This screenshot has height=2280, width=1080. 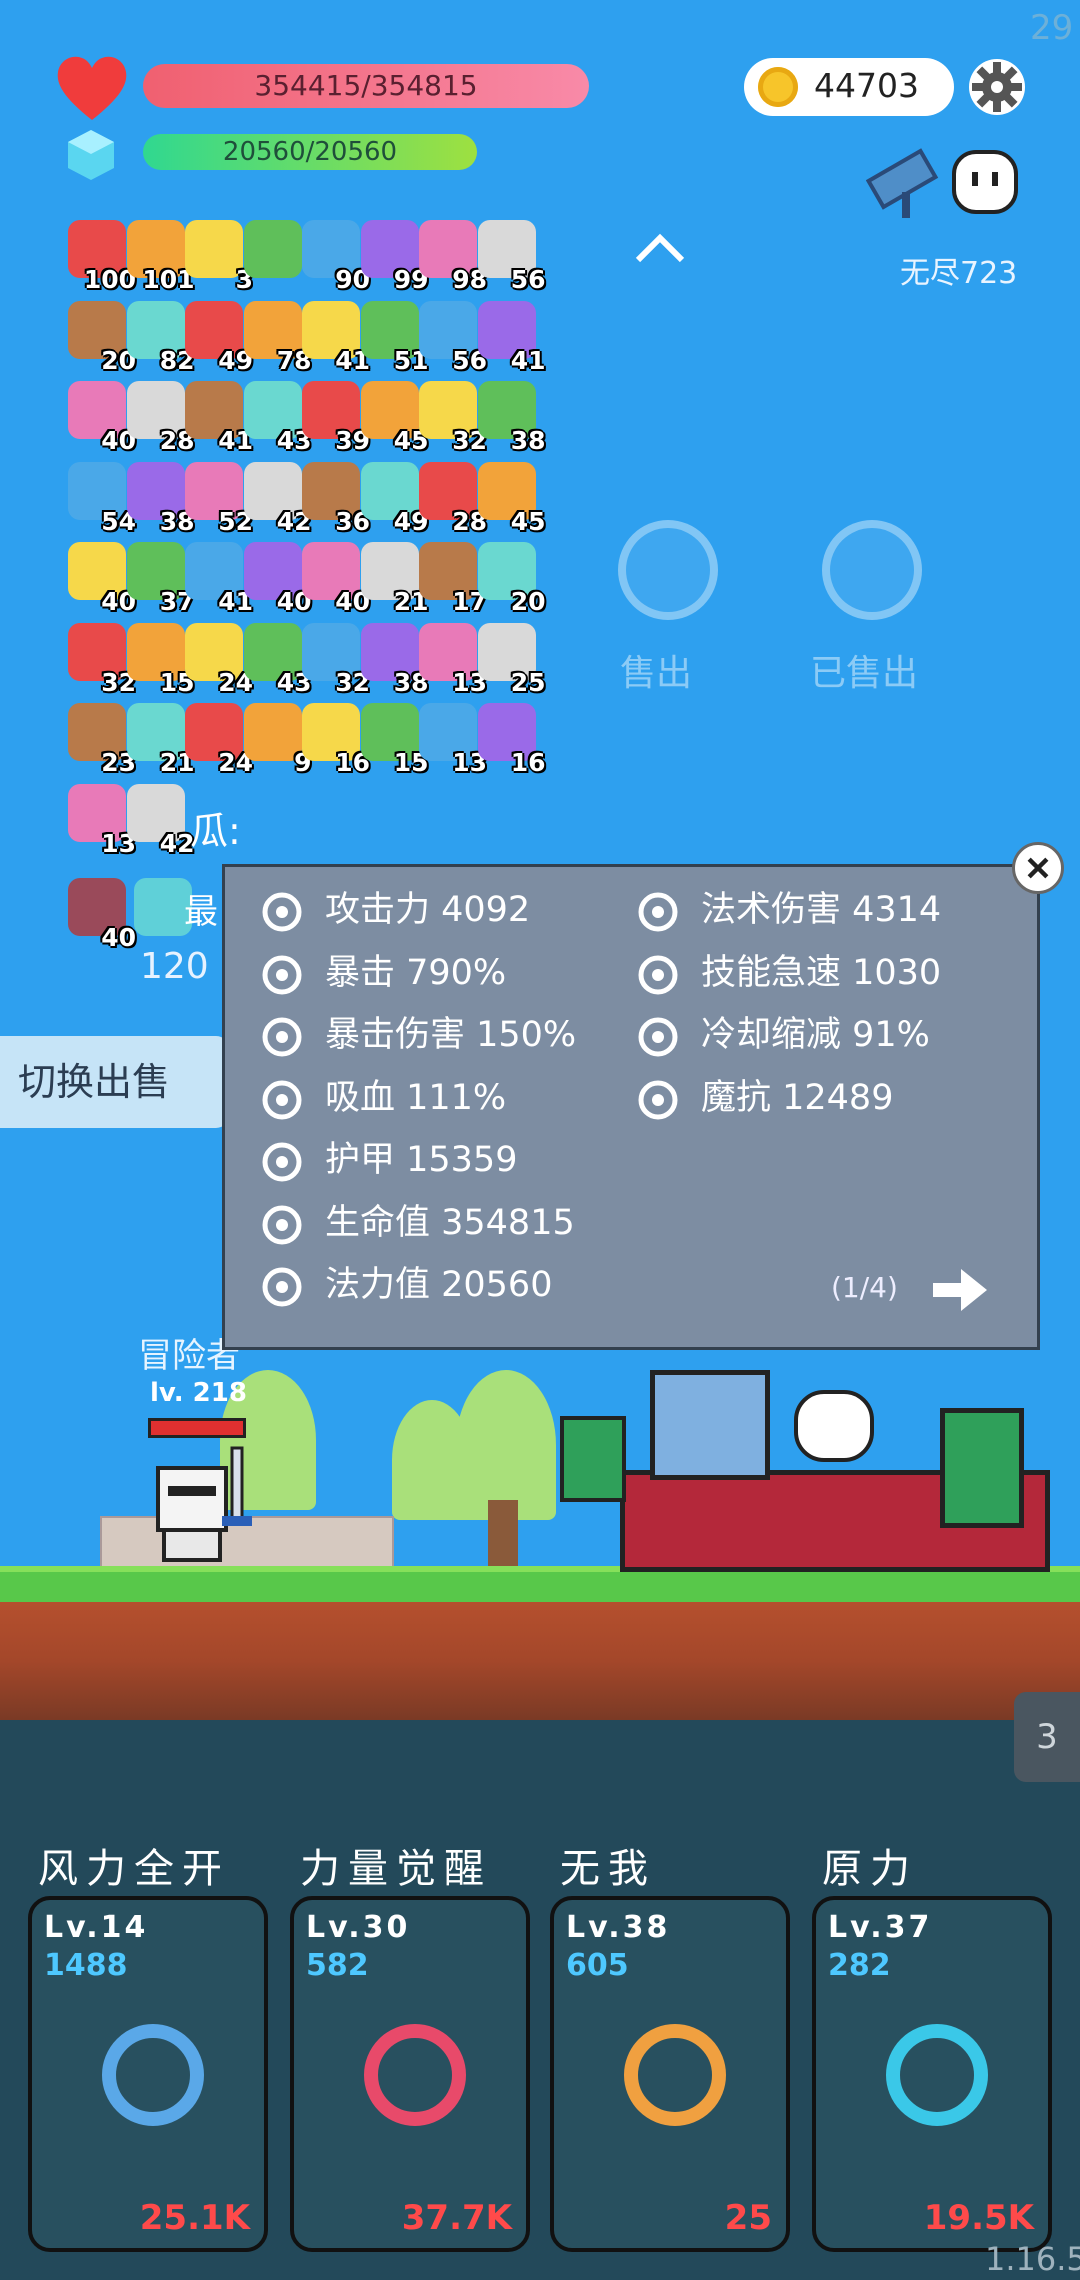 What do you see at coordinates (282, 1287) in the screenshot?
I see `gem-icon` at bounding box center [282, 1287].